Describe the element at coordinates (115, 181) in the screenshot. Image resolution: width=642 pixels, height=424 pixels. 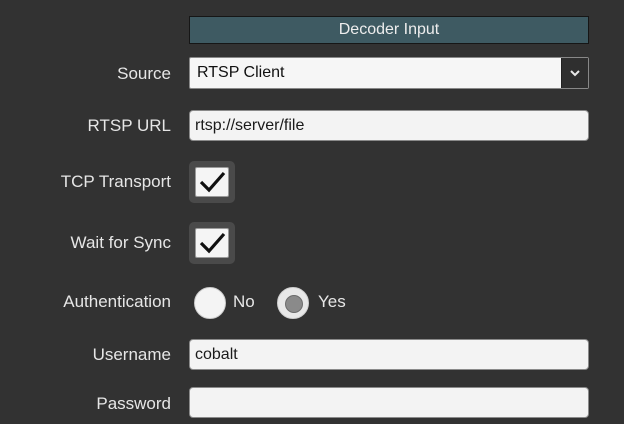
I see `tcp-transport-label: TCP Transport` at that location.